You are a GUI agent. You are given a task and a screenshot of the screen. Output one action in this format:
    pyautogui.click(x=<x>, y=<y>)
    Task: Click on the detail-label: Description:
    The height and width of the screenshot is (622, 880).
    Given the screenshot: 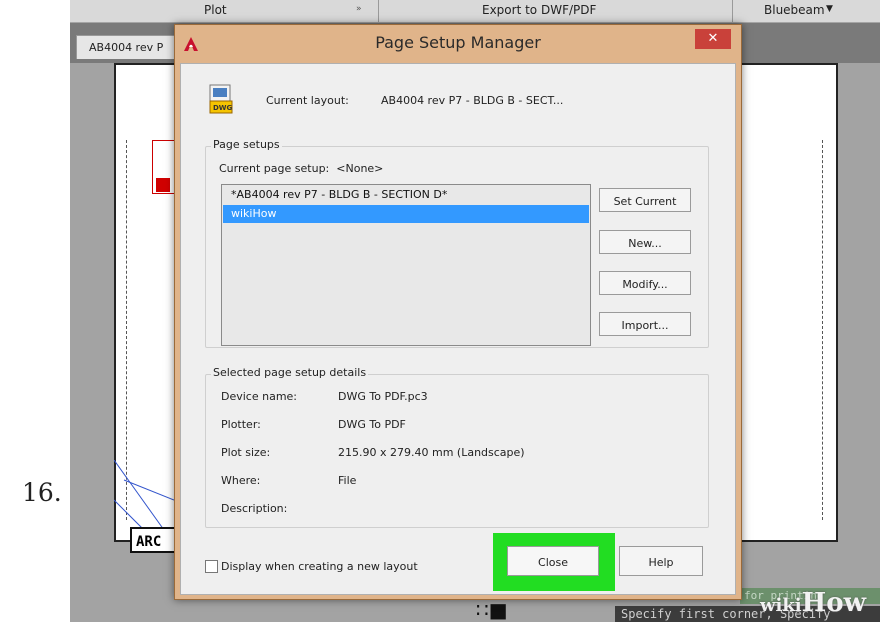 What is the action you would take?
    pyautogui.click(x=254, y=508)
    